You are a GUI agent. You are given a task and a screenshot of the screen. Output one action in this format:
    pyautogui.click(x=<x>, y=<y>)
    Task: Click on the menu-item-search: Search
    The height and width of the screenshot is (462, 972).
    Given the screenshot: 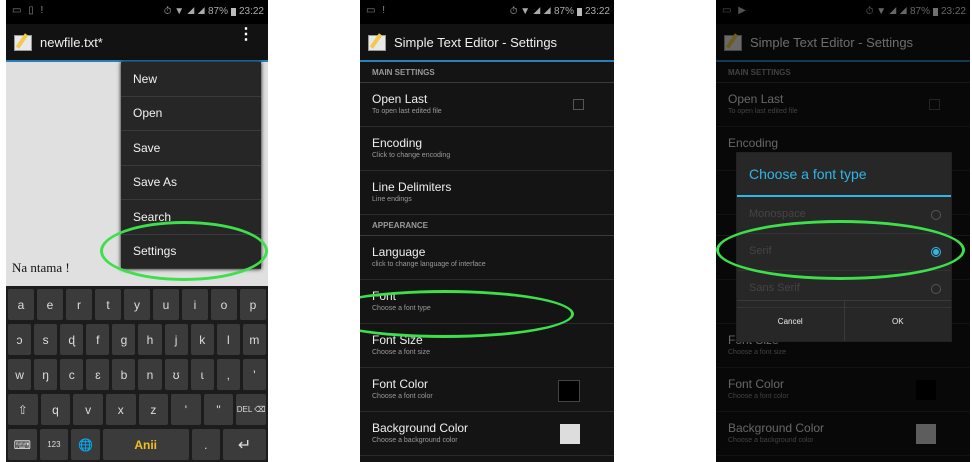 What is the action you would take?
    pyautogui.click(x=191, y=217)
    